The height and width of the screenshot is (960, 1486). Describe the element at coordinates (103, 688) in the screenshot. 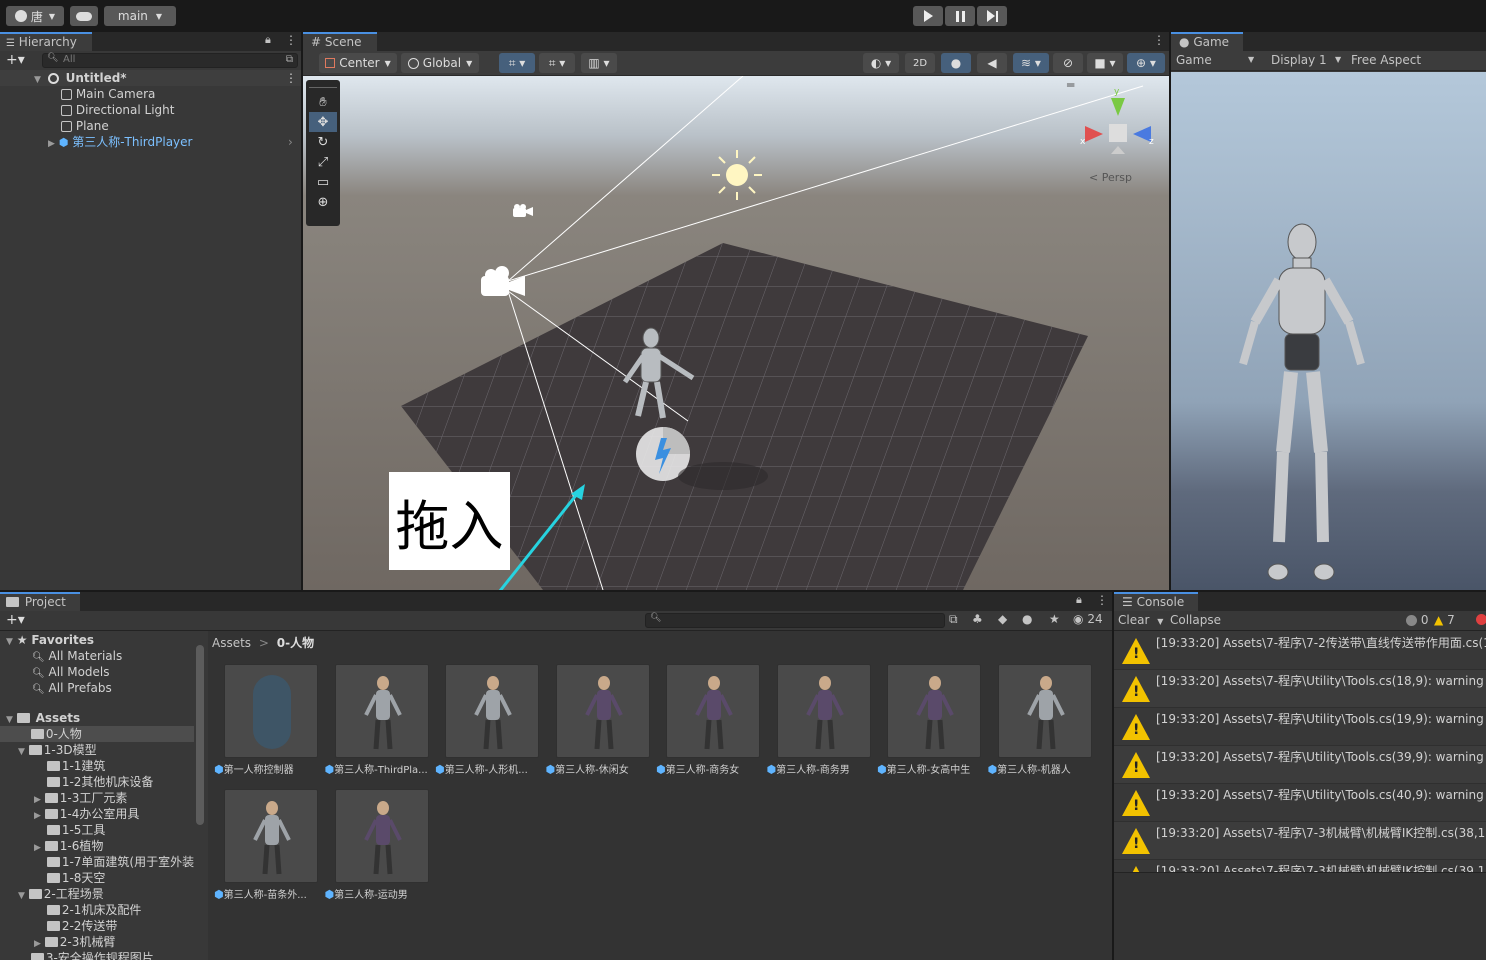

I see `favorite-item: 🔍︎ All Prefabs` at that location.